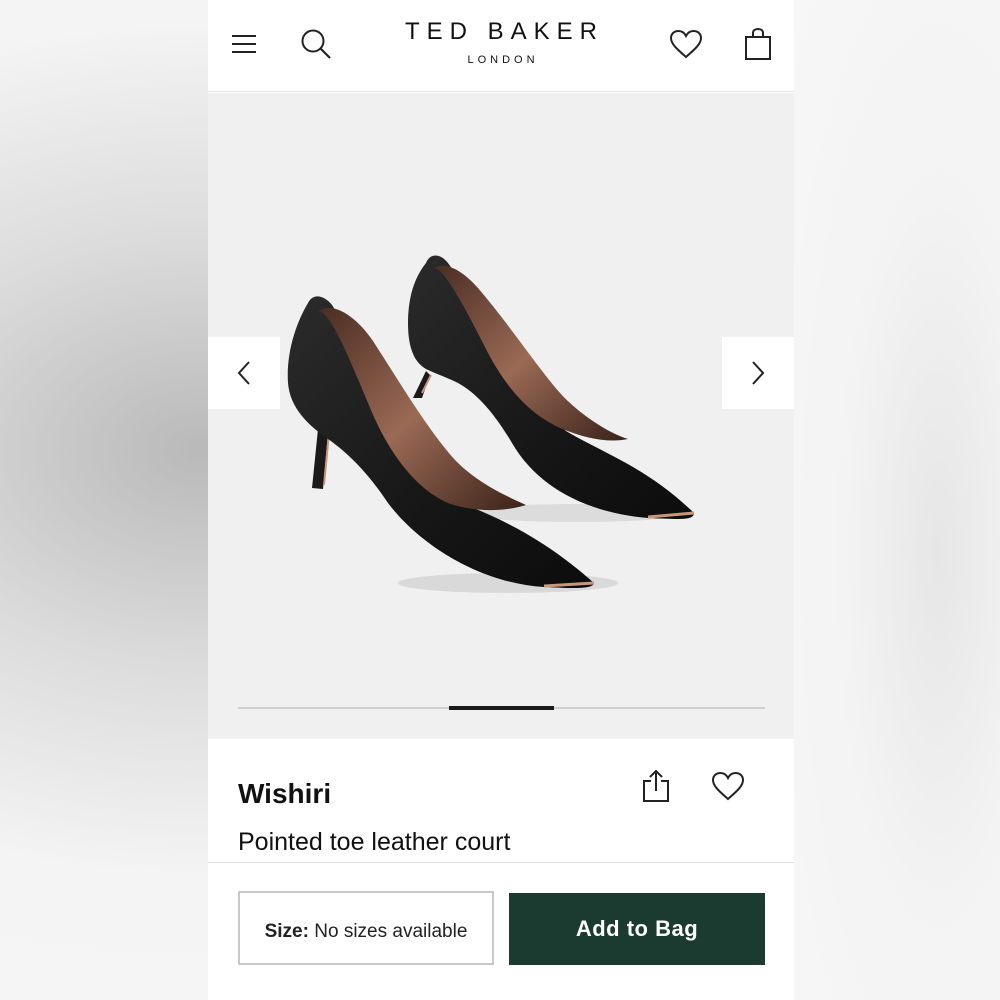  What do you see at coordinates (285, 793) in the screenshot?
I see `product-name: Wishiri` at bounding box center [285, 793].